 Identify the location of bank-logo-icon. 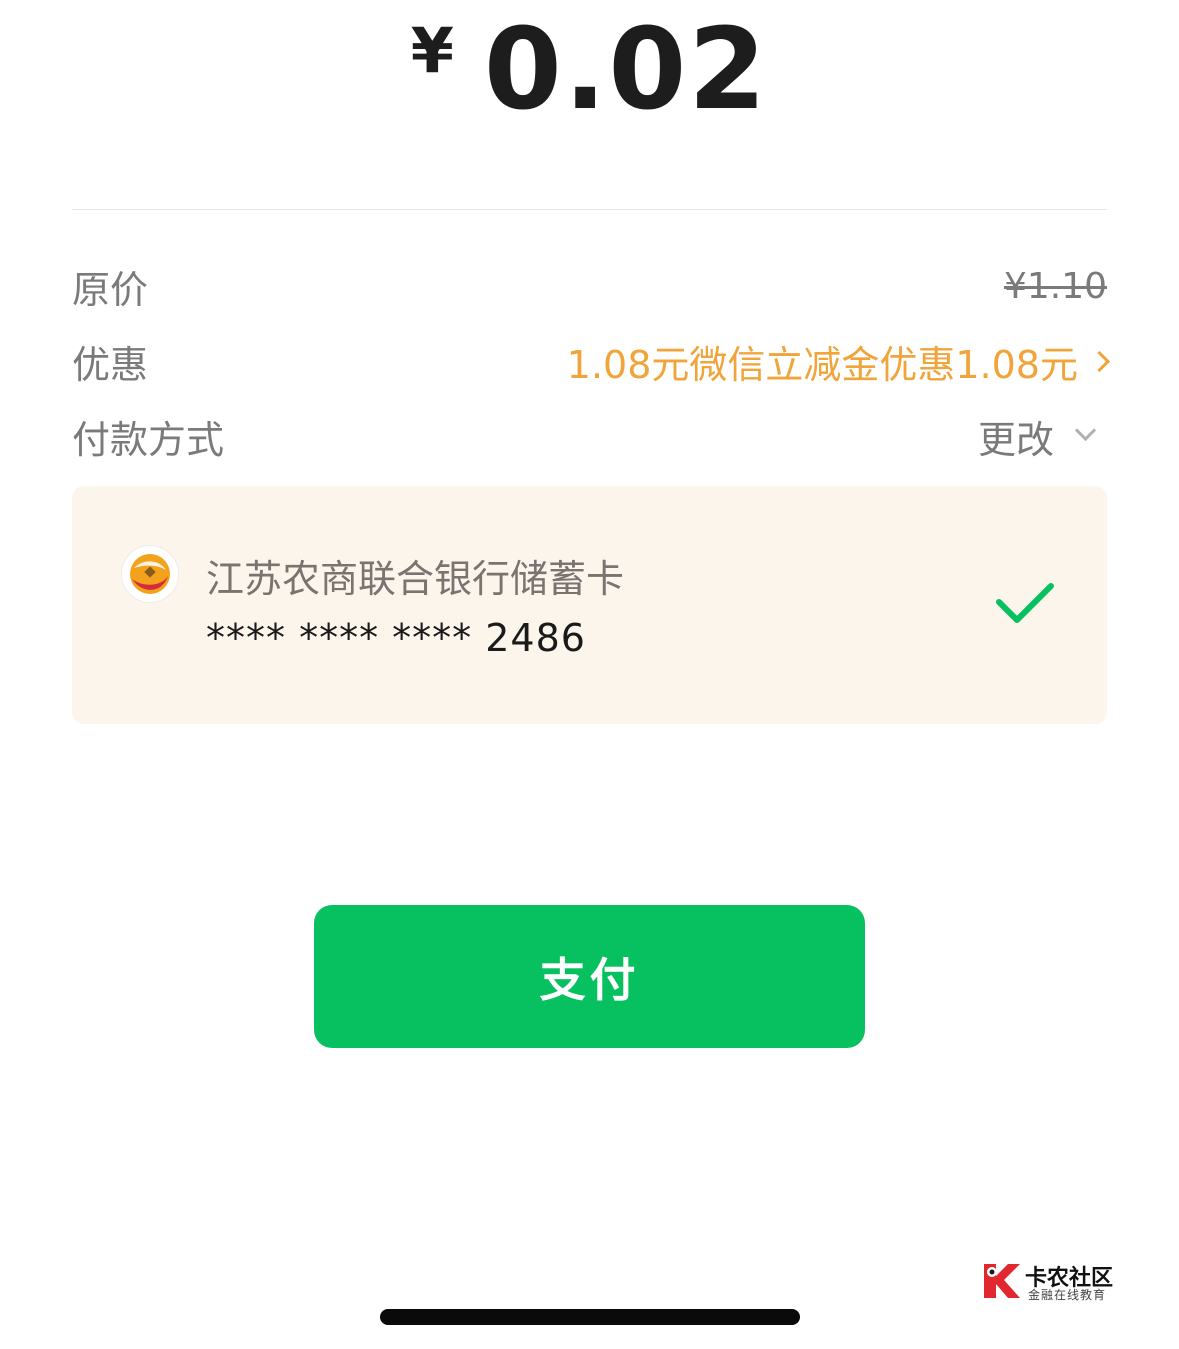
(150, 574).